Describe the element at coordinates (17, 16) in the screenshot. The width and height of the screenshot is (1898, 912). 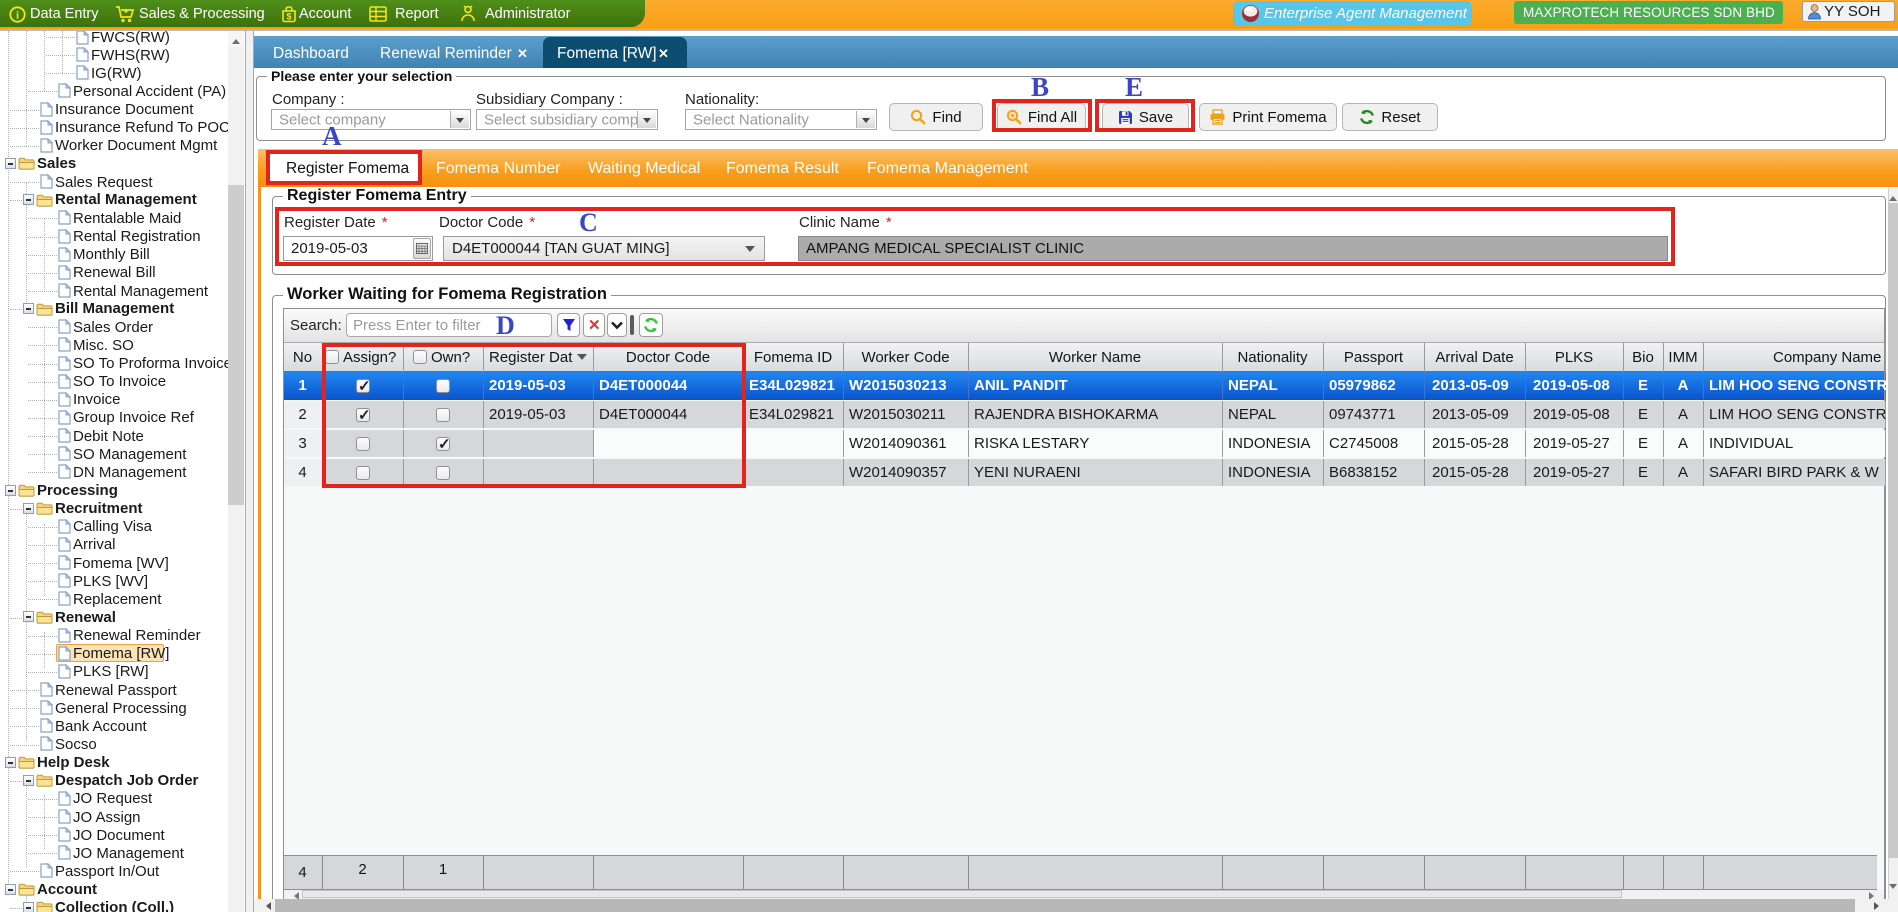
I see `svg-text: i` at that location.